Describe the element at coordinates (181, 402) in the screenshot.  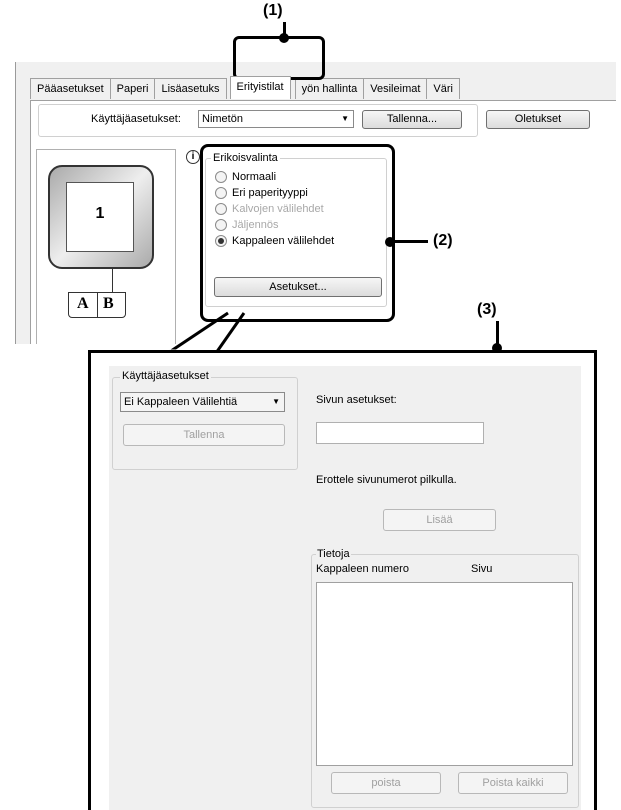
I see `chapter-settings-value: Ei Kappaleen Välilehtiä` at that location.